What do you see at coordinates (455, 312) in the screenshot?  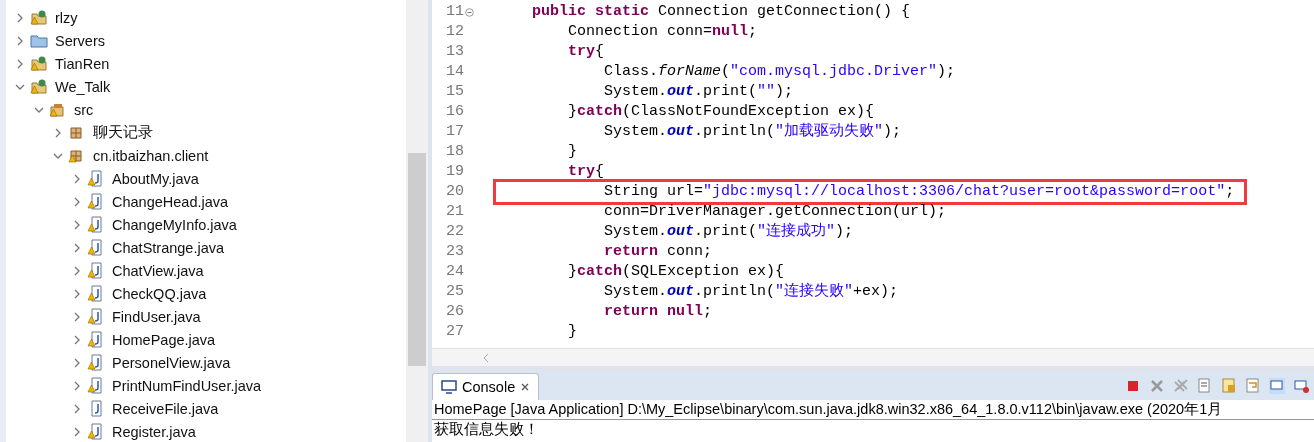 I see `line-number: 26` at bounding box center [455, 312].